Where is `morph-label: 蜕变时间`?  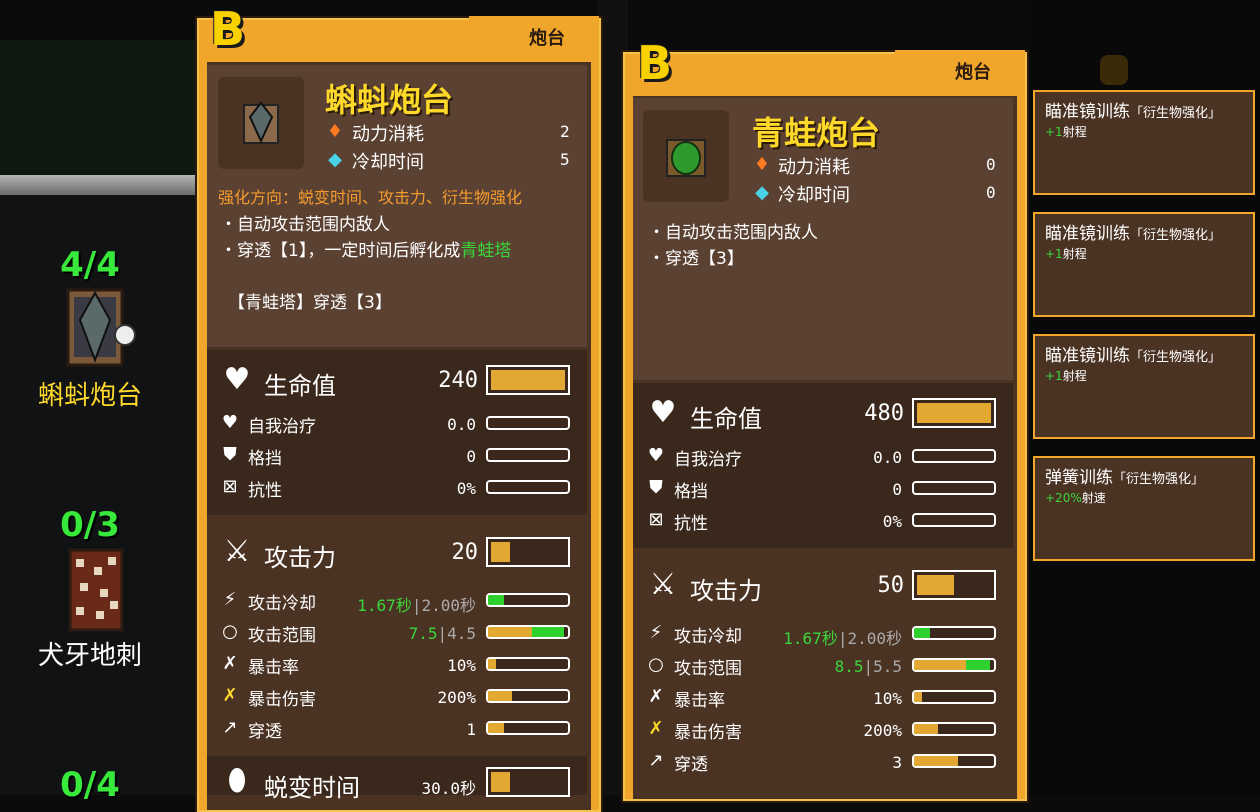
morph-label: 蜕变时间 is located at coordinates (312, 788).